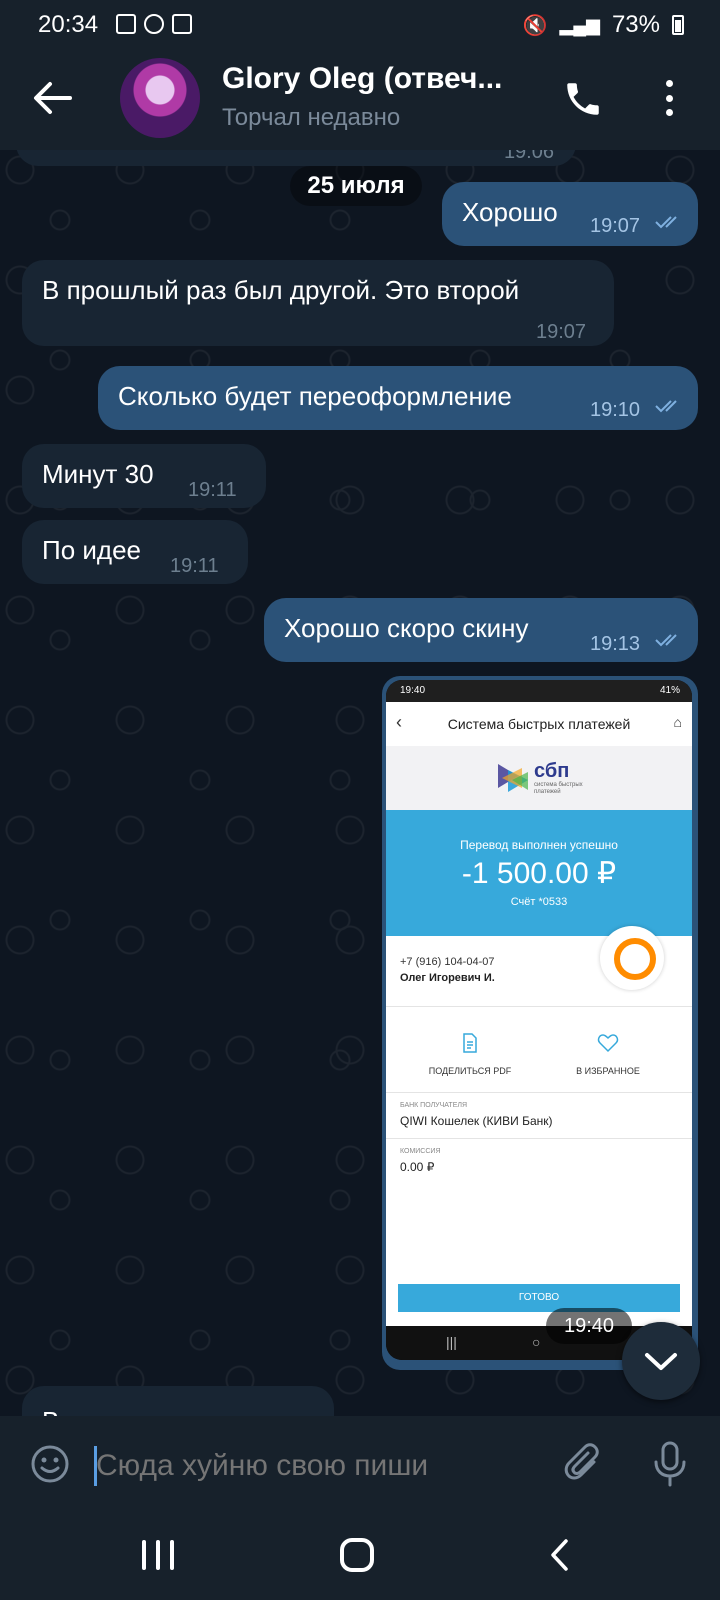  Describe the element at coordinates (570, 214) in the screenshot. I see `message-bubble-outgoing: Хорошо 19:07` at that location.